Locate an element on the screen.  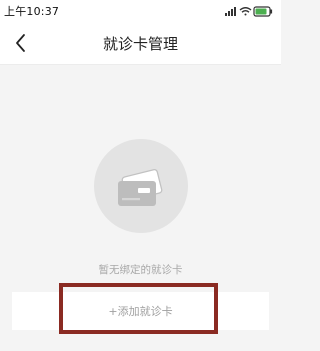
page-title: 就诊卡管理 is located at coordinates (140, 44).